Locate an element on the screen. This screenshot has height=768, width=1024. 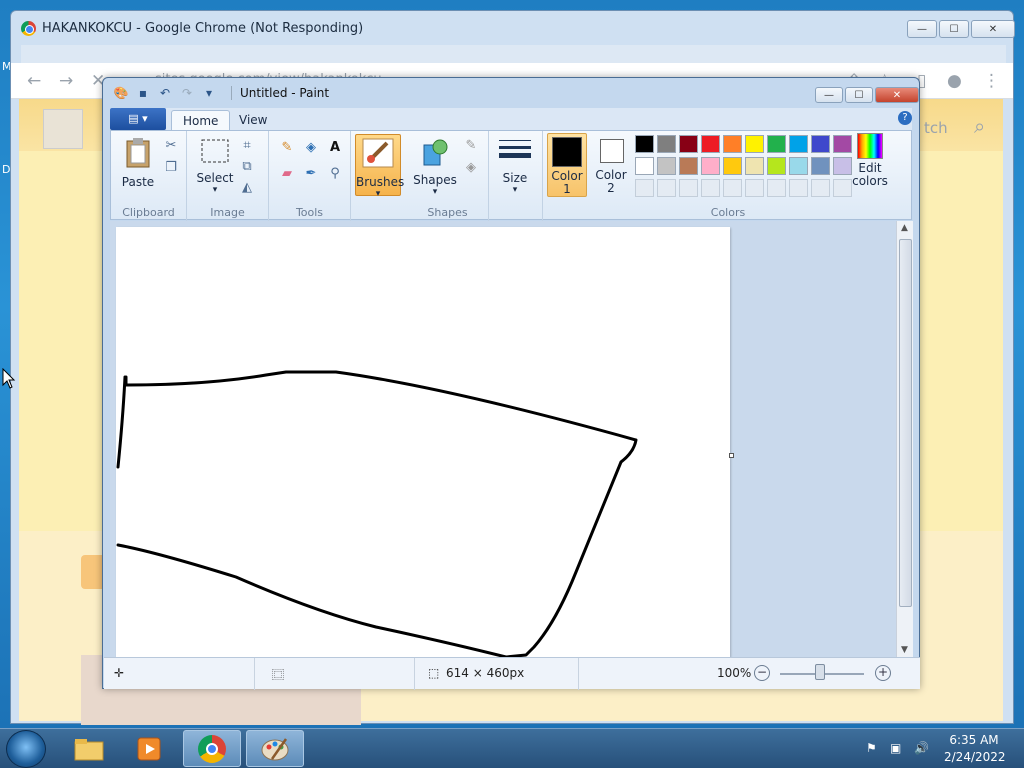
start-button is located at coordinates (26, 749).